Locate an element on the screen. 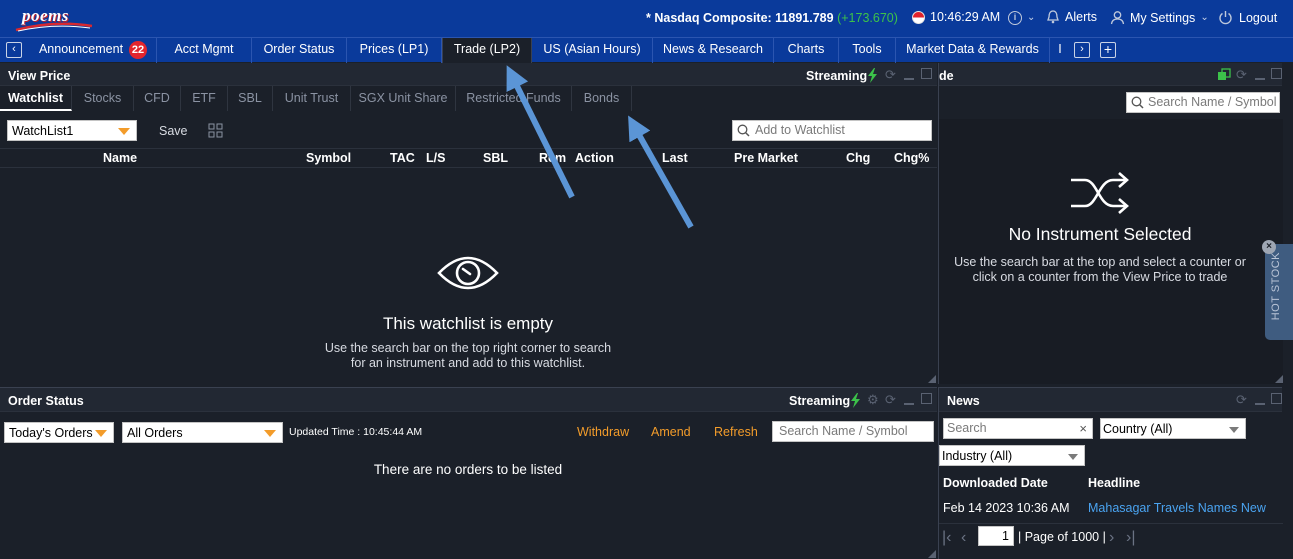 This screenshot has height=559, width=1293. orders-search-input: Search Name / Symbol is located at coordinates (853, 431).